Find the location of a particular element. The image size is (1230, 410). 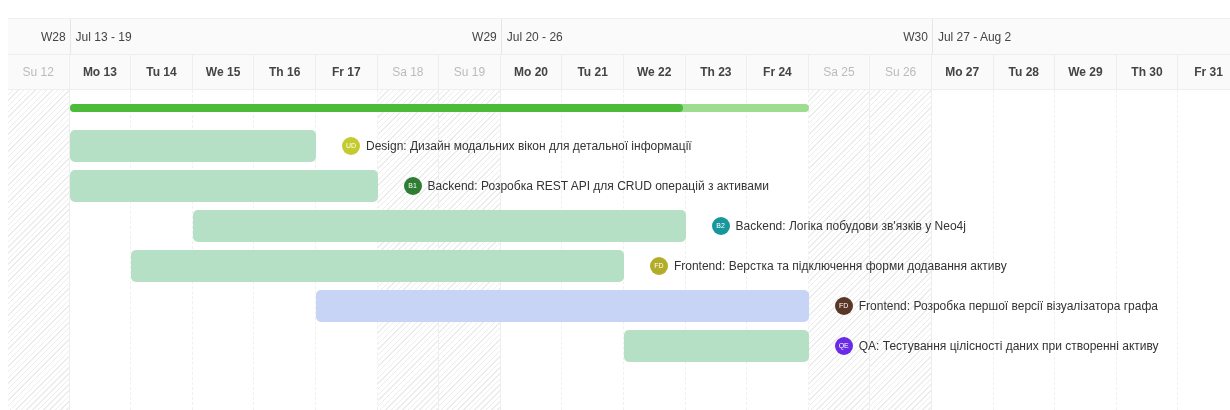

task-label: QA: Тестування цілісності даних при створенні активу is located at coordinates (1008, 346).